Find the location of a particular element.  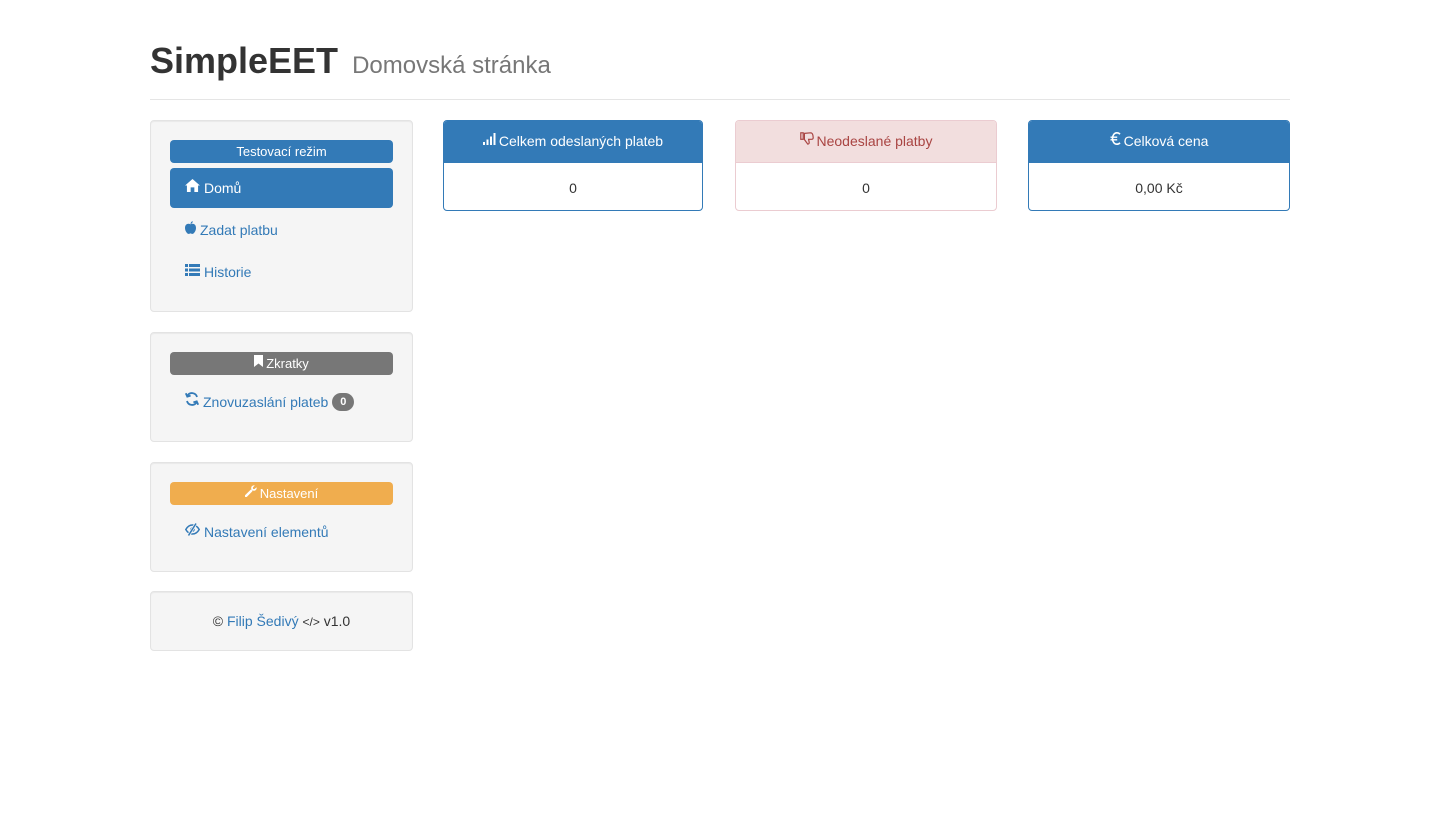

footer-credits: © Filip Šedivý </> v1.0 is located at coordinates (281, 621).